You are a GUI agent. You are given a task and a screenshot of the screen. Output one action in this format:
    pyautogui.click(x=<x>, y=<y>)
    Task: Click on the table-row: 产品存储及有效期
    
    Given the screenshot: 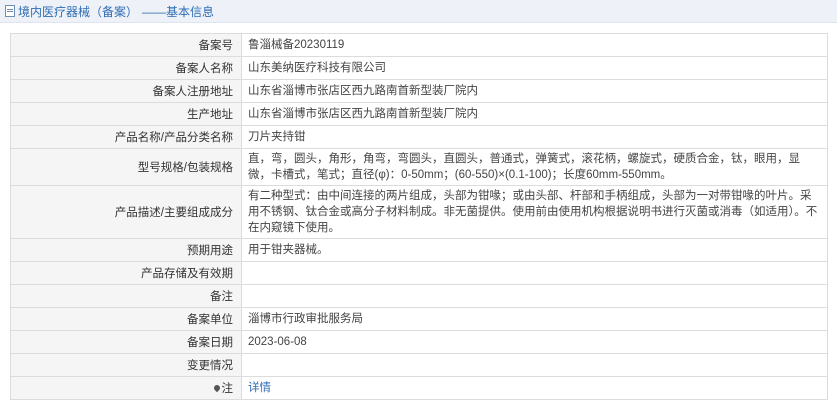 What is the action you would take?
    pyautogui.click(x=419, y=273)
    